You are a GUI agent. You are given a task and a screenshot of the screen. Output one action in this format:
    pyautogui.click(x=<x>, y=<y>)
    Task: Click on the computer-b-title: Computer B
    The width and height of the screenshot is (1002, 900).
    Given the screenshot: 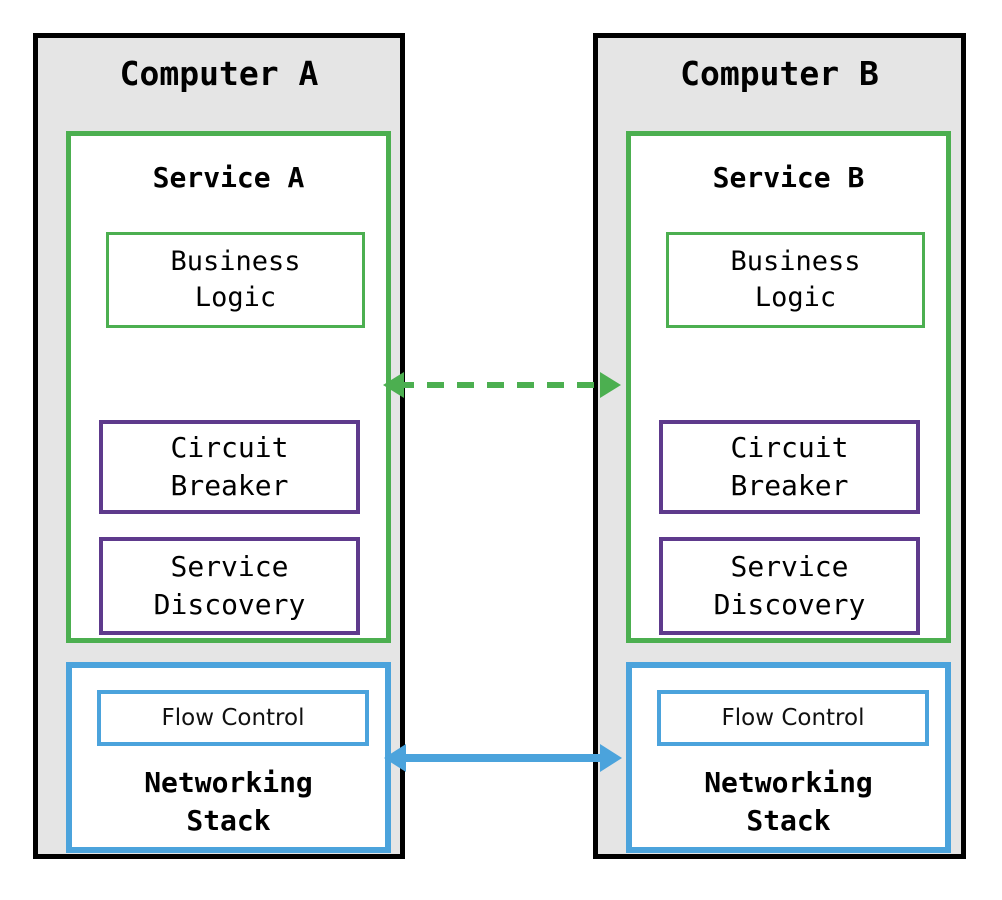 What is the action you would take?
    pyautogui.click(x=779, y=73)
    